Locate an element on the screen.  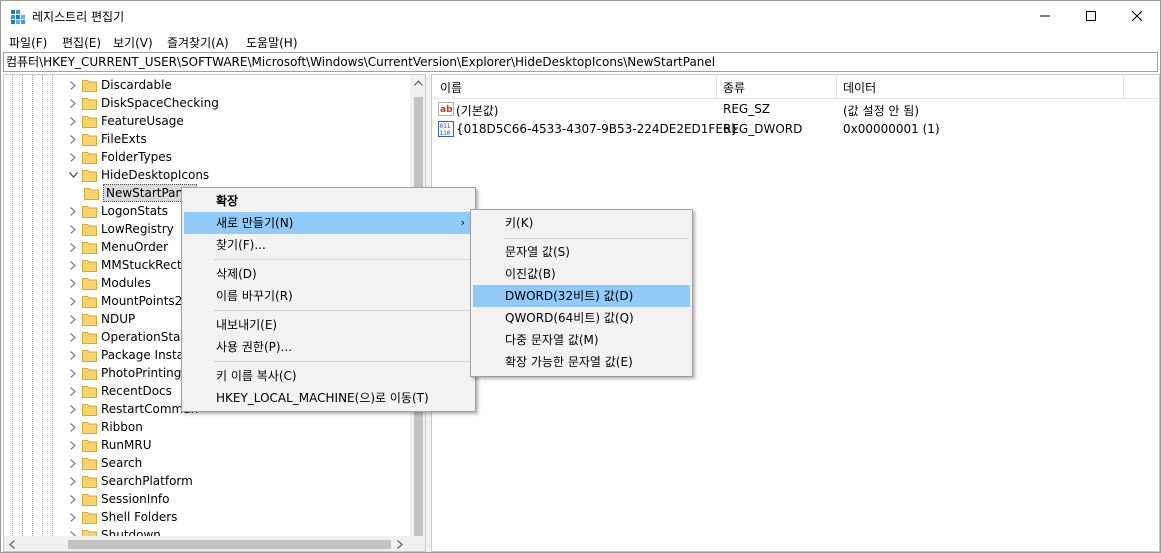
tree-item: FolderTypes is located at coordinates (119, 157).